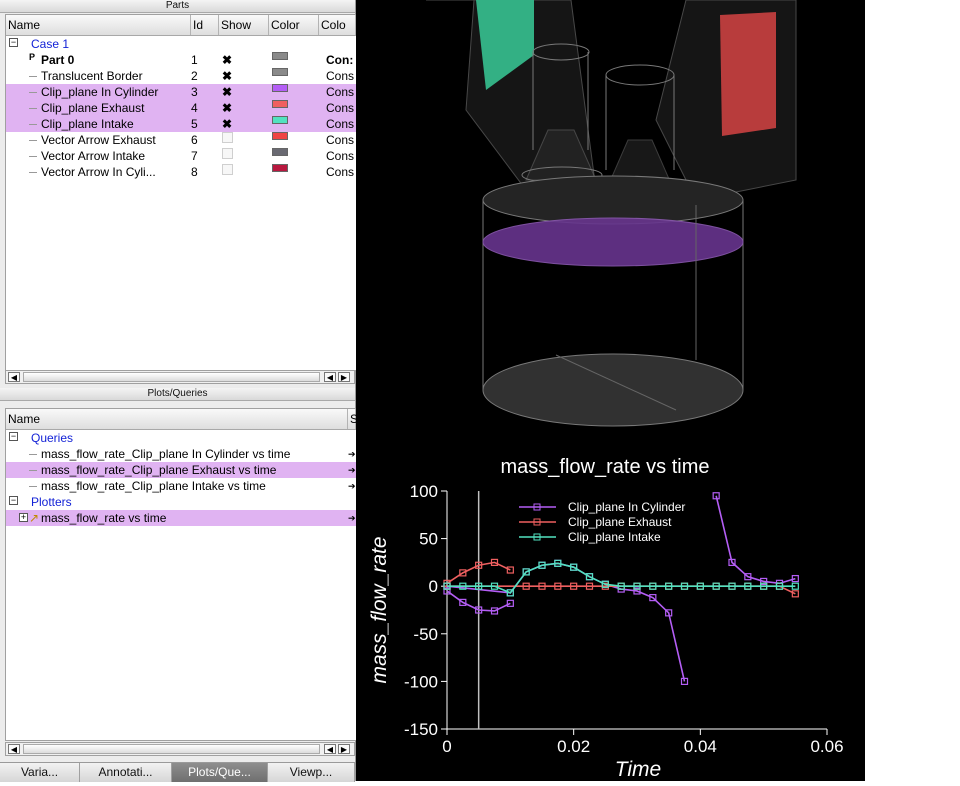 The image size is (960, 786). Describe the element at coordinates (566, 622) in the screenshot. I see `series-line` at that location.